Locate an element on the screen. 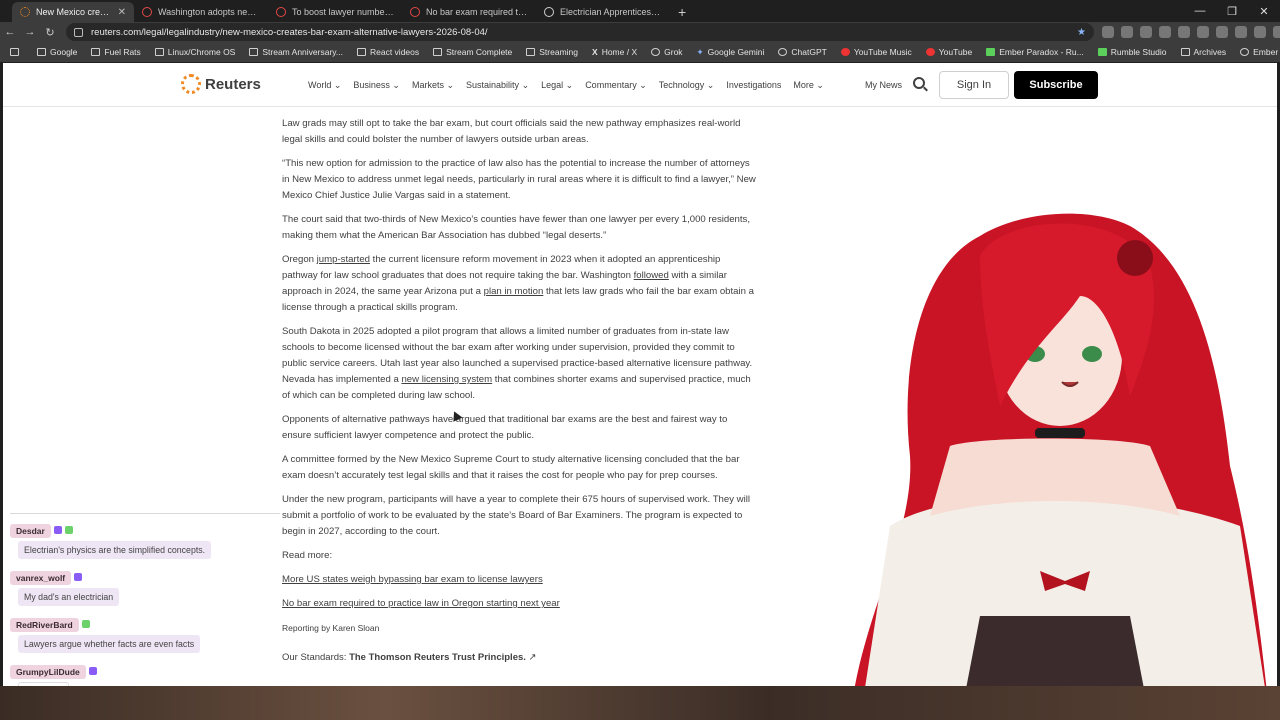 Image resolution: width=1280 pixels, height=720 pixels. tab-no-bar-exam: No bar exam required to pract is located at coordinates (469, 12).